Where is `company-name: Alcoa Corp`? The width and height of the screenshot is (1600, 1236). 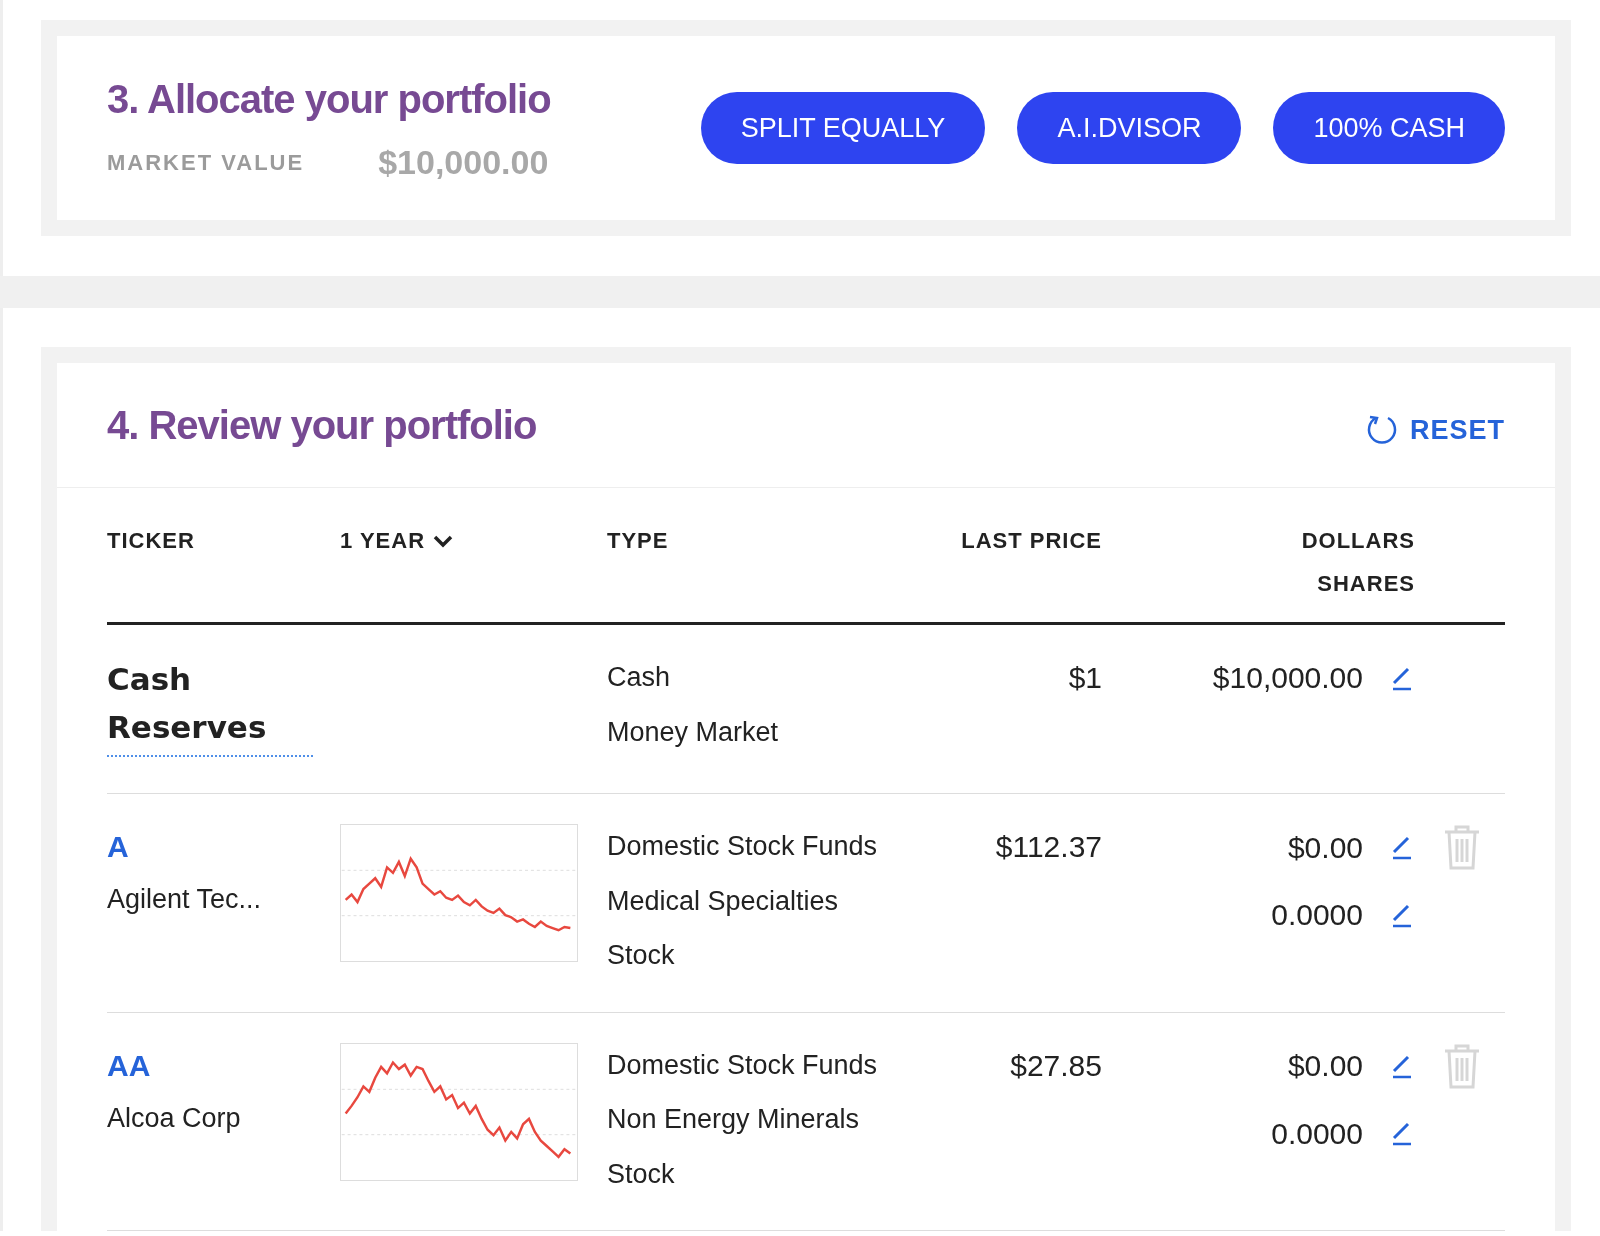
company-name: Alcoa Corp is located at coordinates (174, 1118).